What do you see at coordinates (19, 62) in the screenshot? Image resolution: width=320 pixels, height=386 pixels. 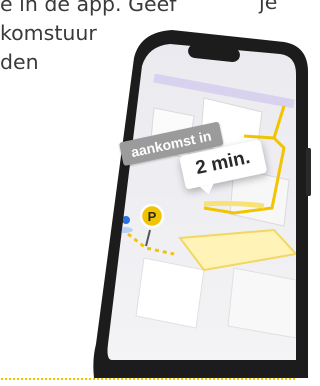 I see `intro-line-3: den` at bounding box center [19, 62].